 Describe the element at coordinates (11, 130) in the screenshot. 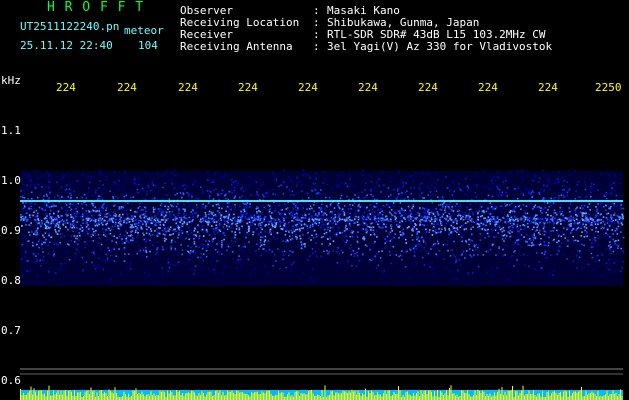

I see `y-tick-label: 1.1` at that location.